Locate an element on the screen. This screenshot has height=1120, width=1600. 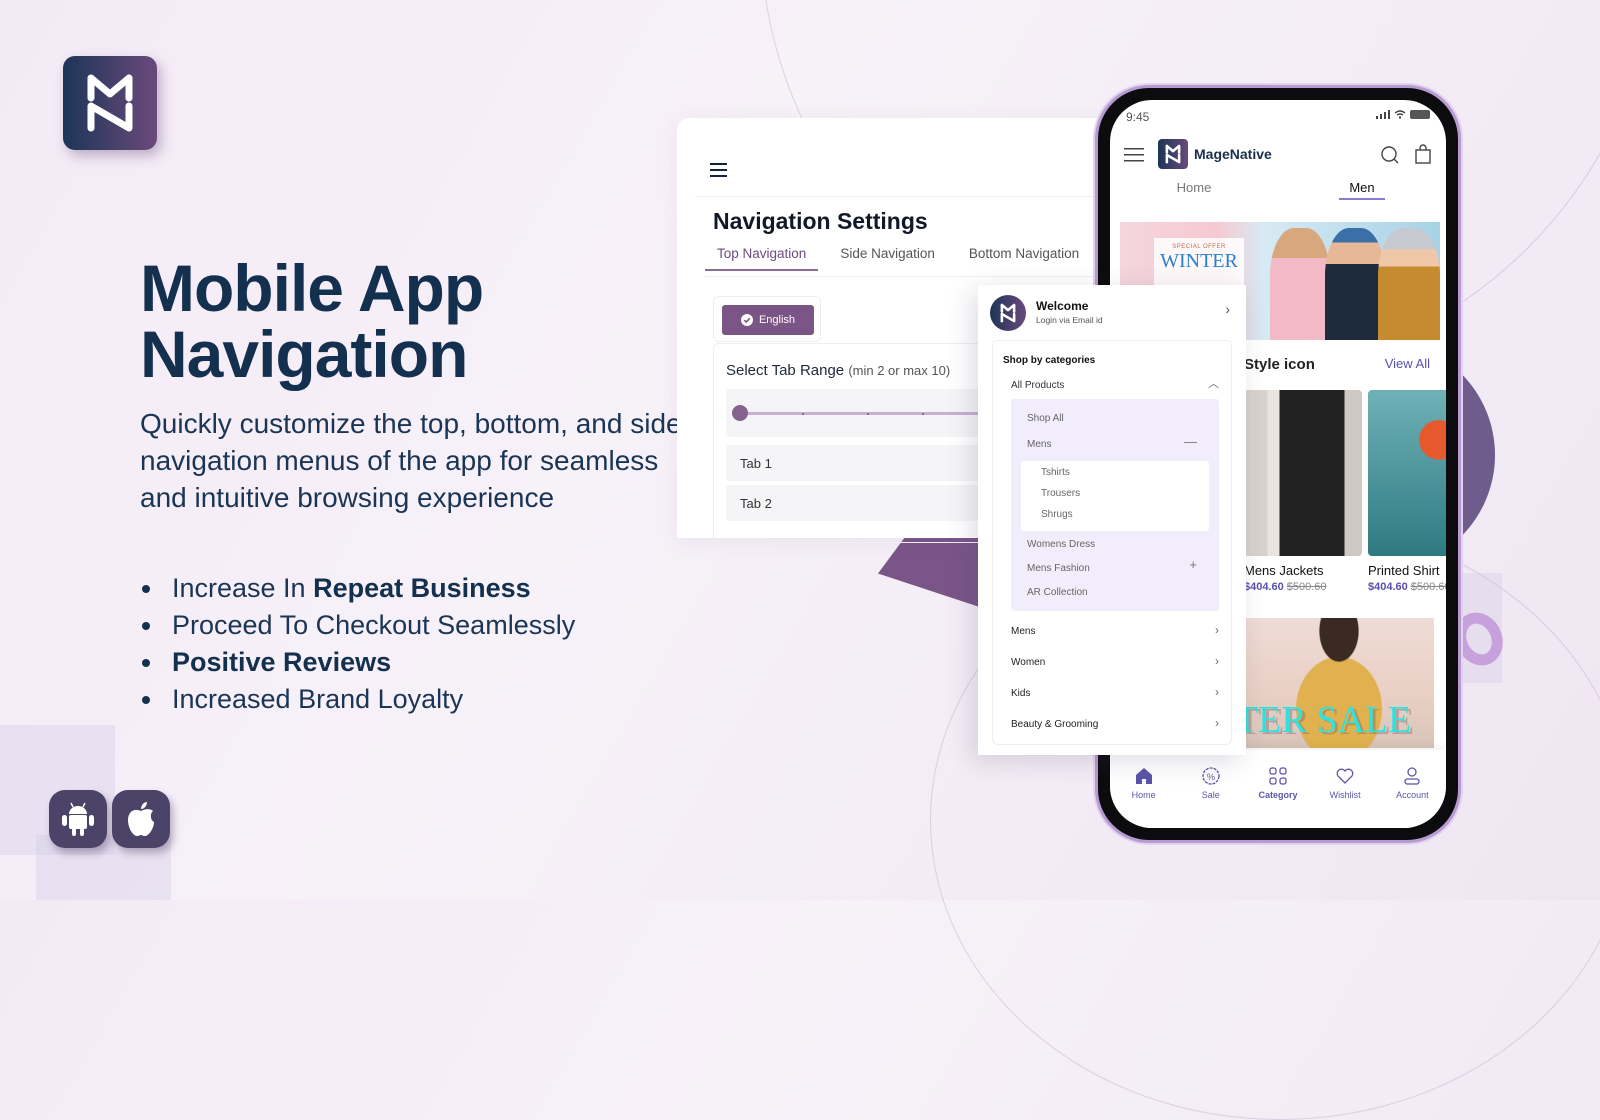
status-time: 9:45 is located at coordinates (1138, 117).